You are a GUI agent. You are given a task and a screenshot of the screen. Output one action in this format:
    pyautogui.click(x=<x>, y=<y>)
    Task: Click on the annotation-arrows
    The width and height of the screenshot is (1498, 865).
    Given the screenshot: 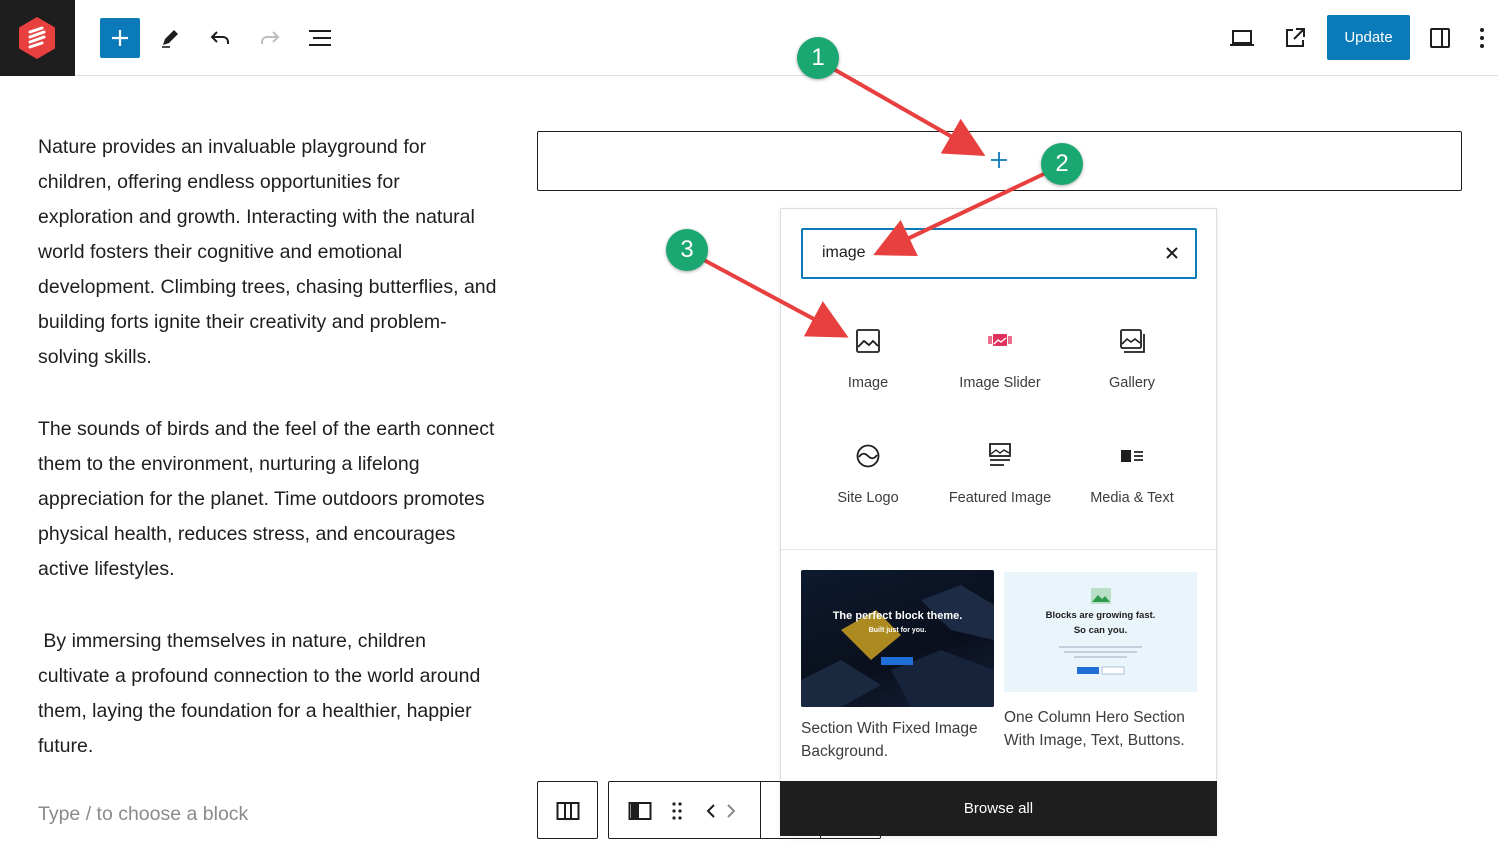 What is the action you would take?
    pyautogui.click(x=875, y=201)
    